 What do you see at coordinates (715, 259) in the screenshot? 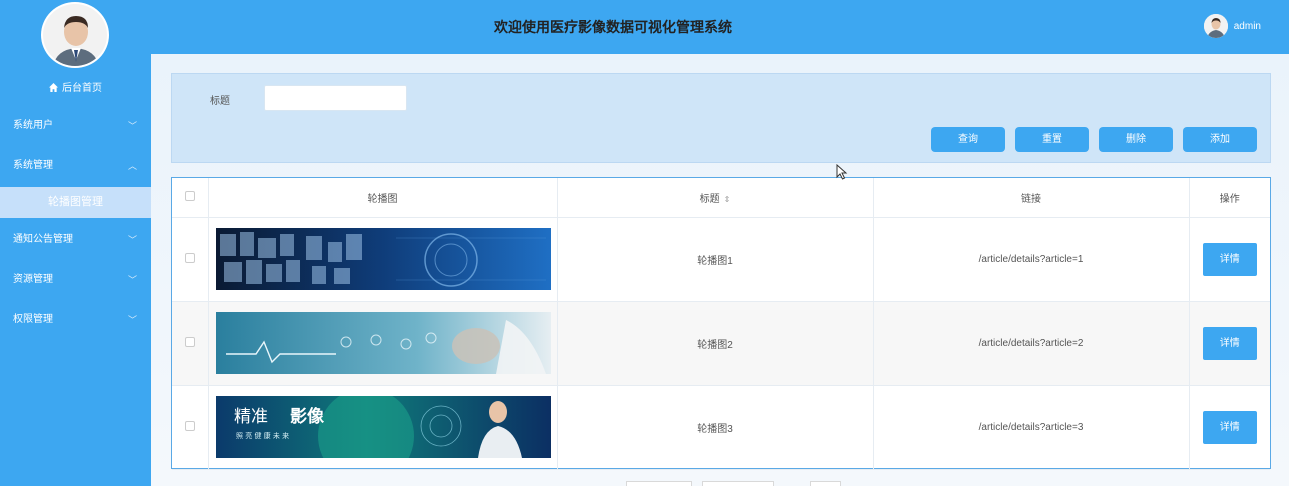
I see `row-title: 轮播图1` at bounding box center [715, 259].